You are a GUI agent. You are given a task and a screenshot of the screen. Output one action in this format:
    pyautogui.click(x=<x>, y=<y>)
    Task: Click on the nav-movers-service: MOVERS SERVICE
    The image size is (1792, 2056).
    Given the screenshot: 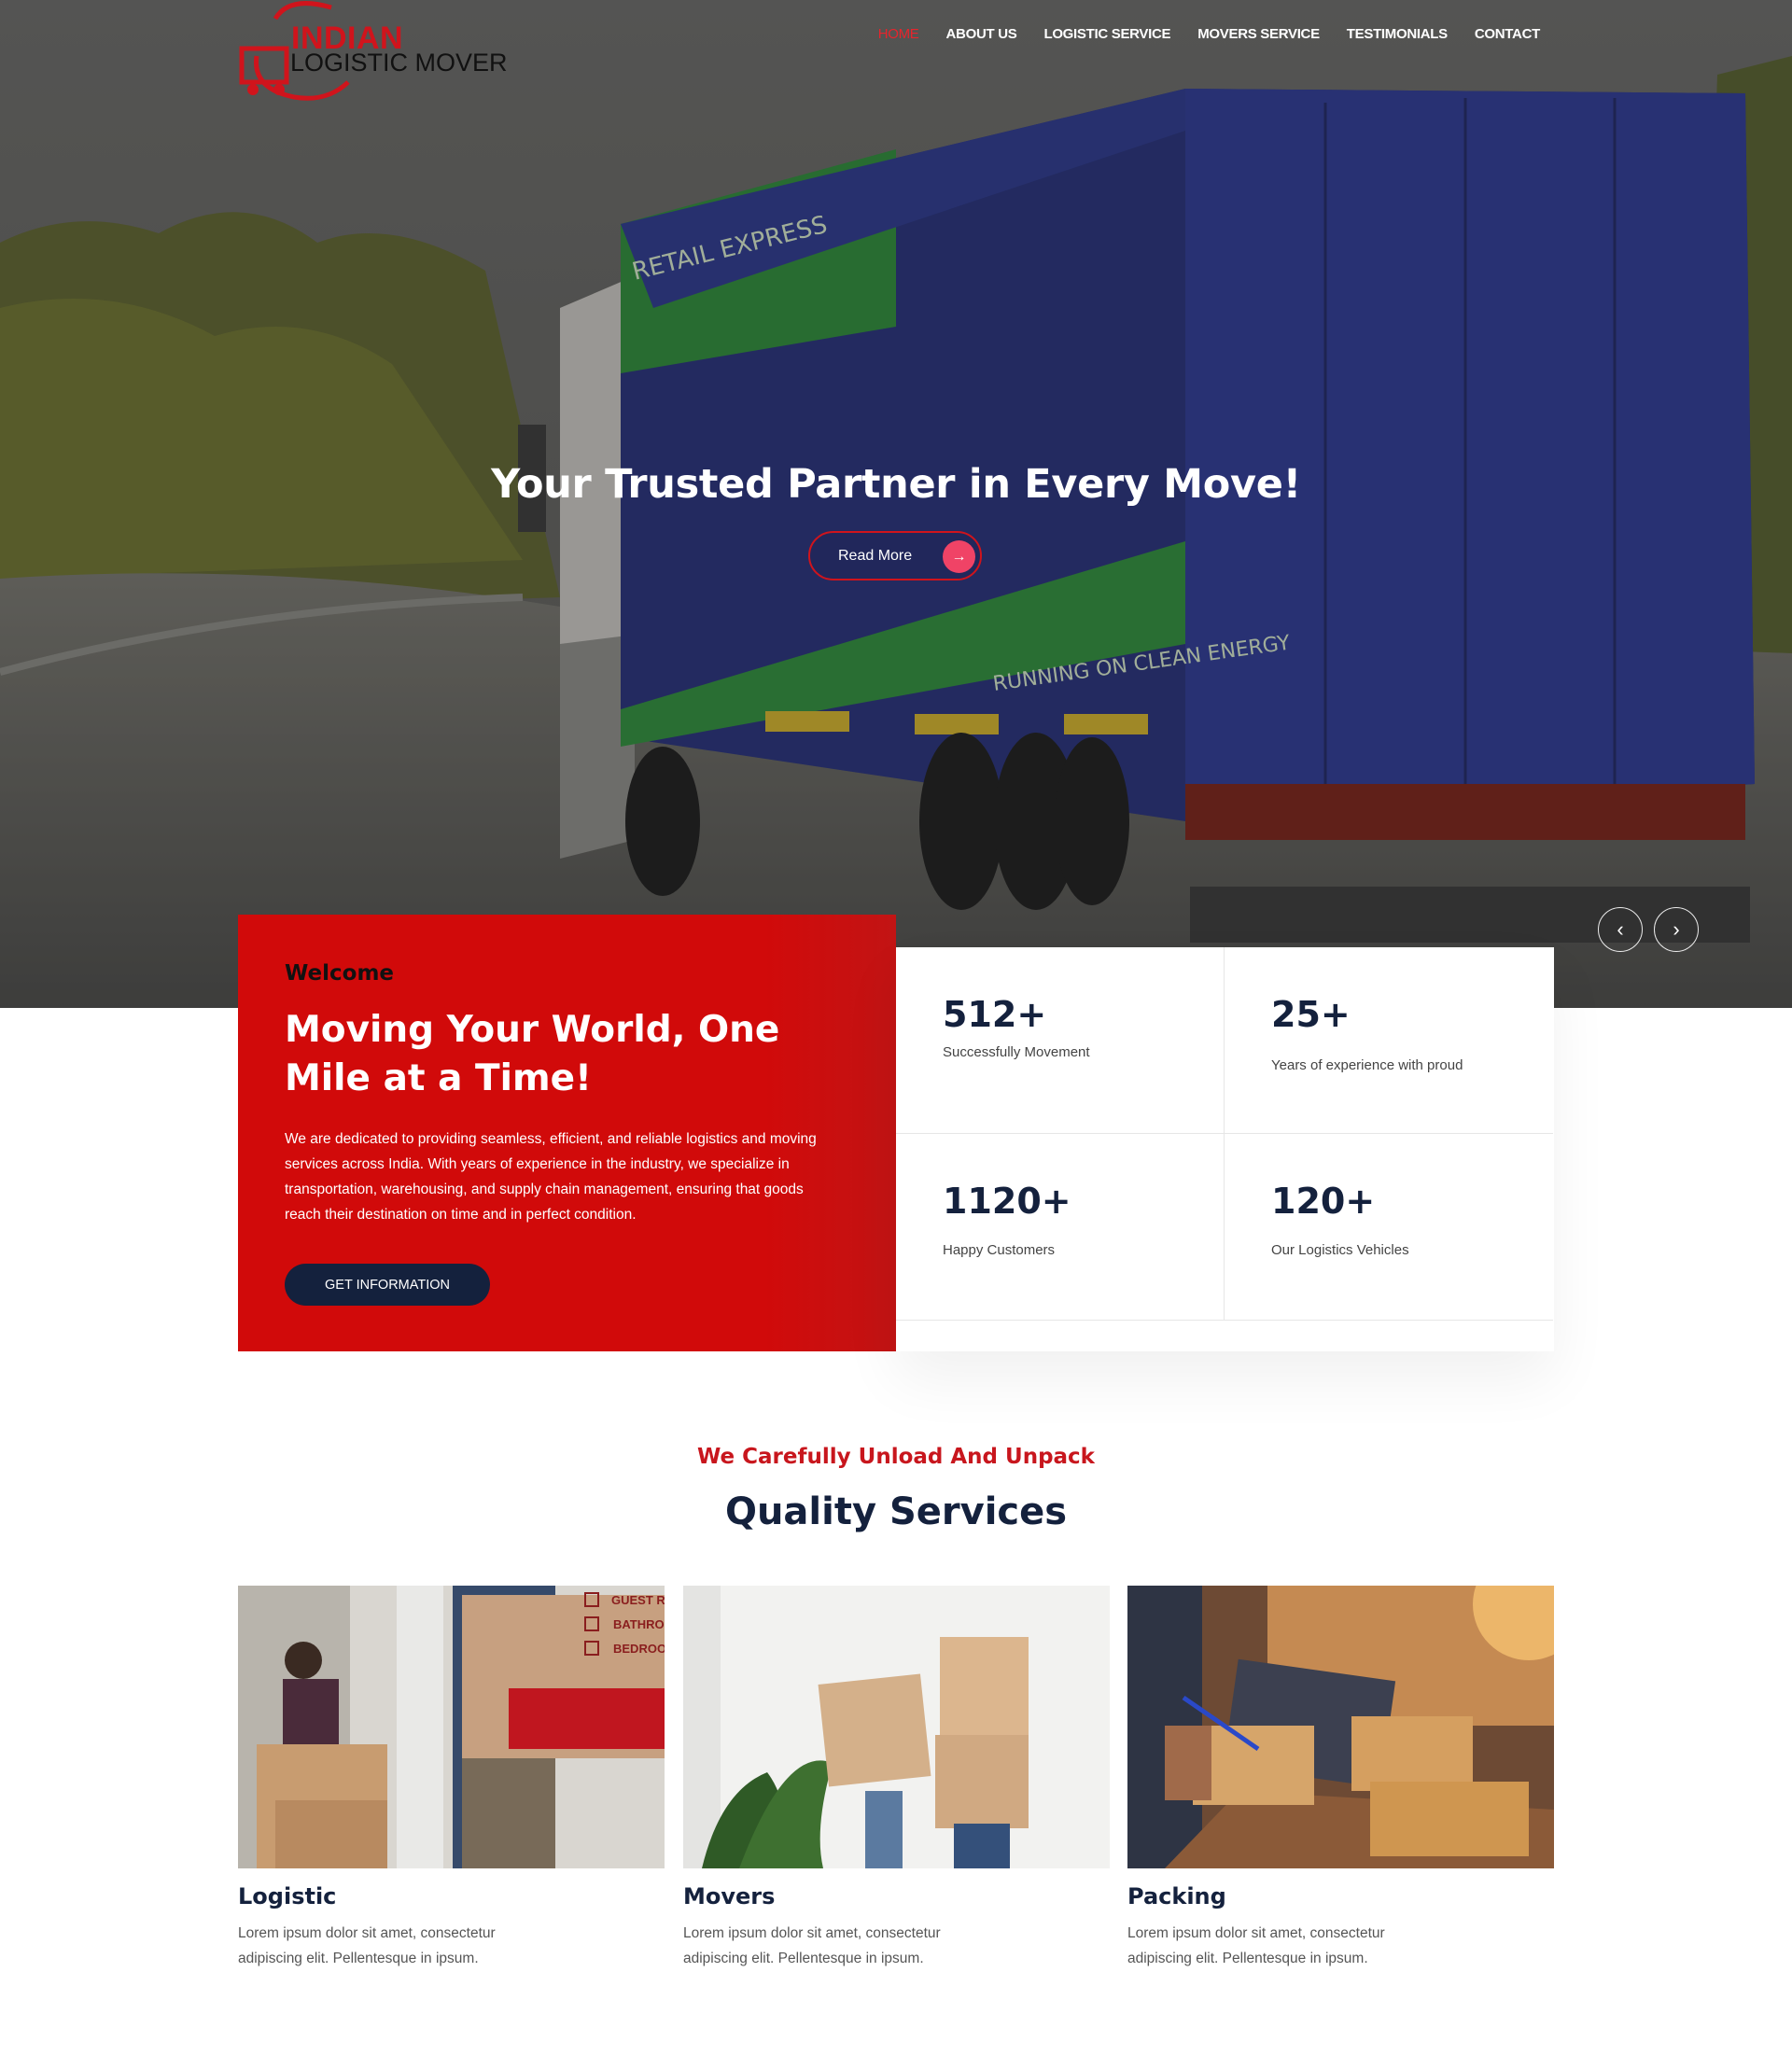 What is the action you would take?
    pyautogui.click(x=1258, y=34)
    